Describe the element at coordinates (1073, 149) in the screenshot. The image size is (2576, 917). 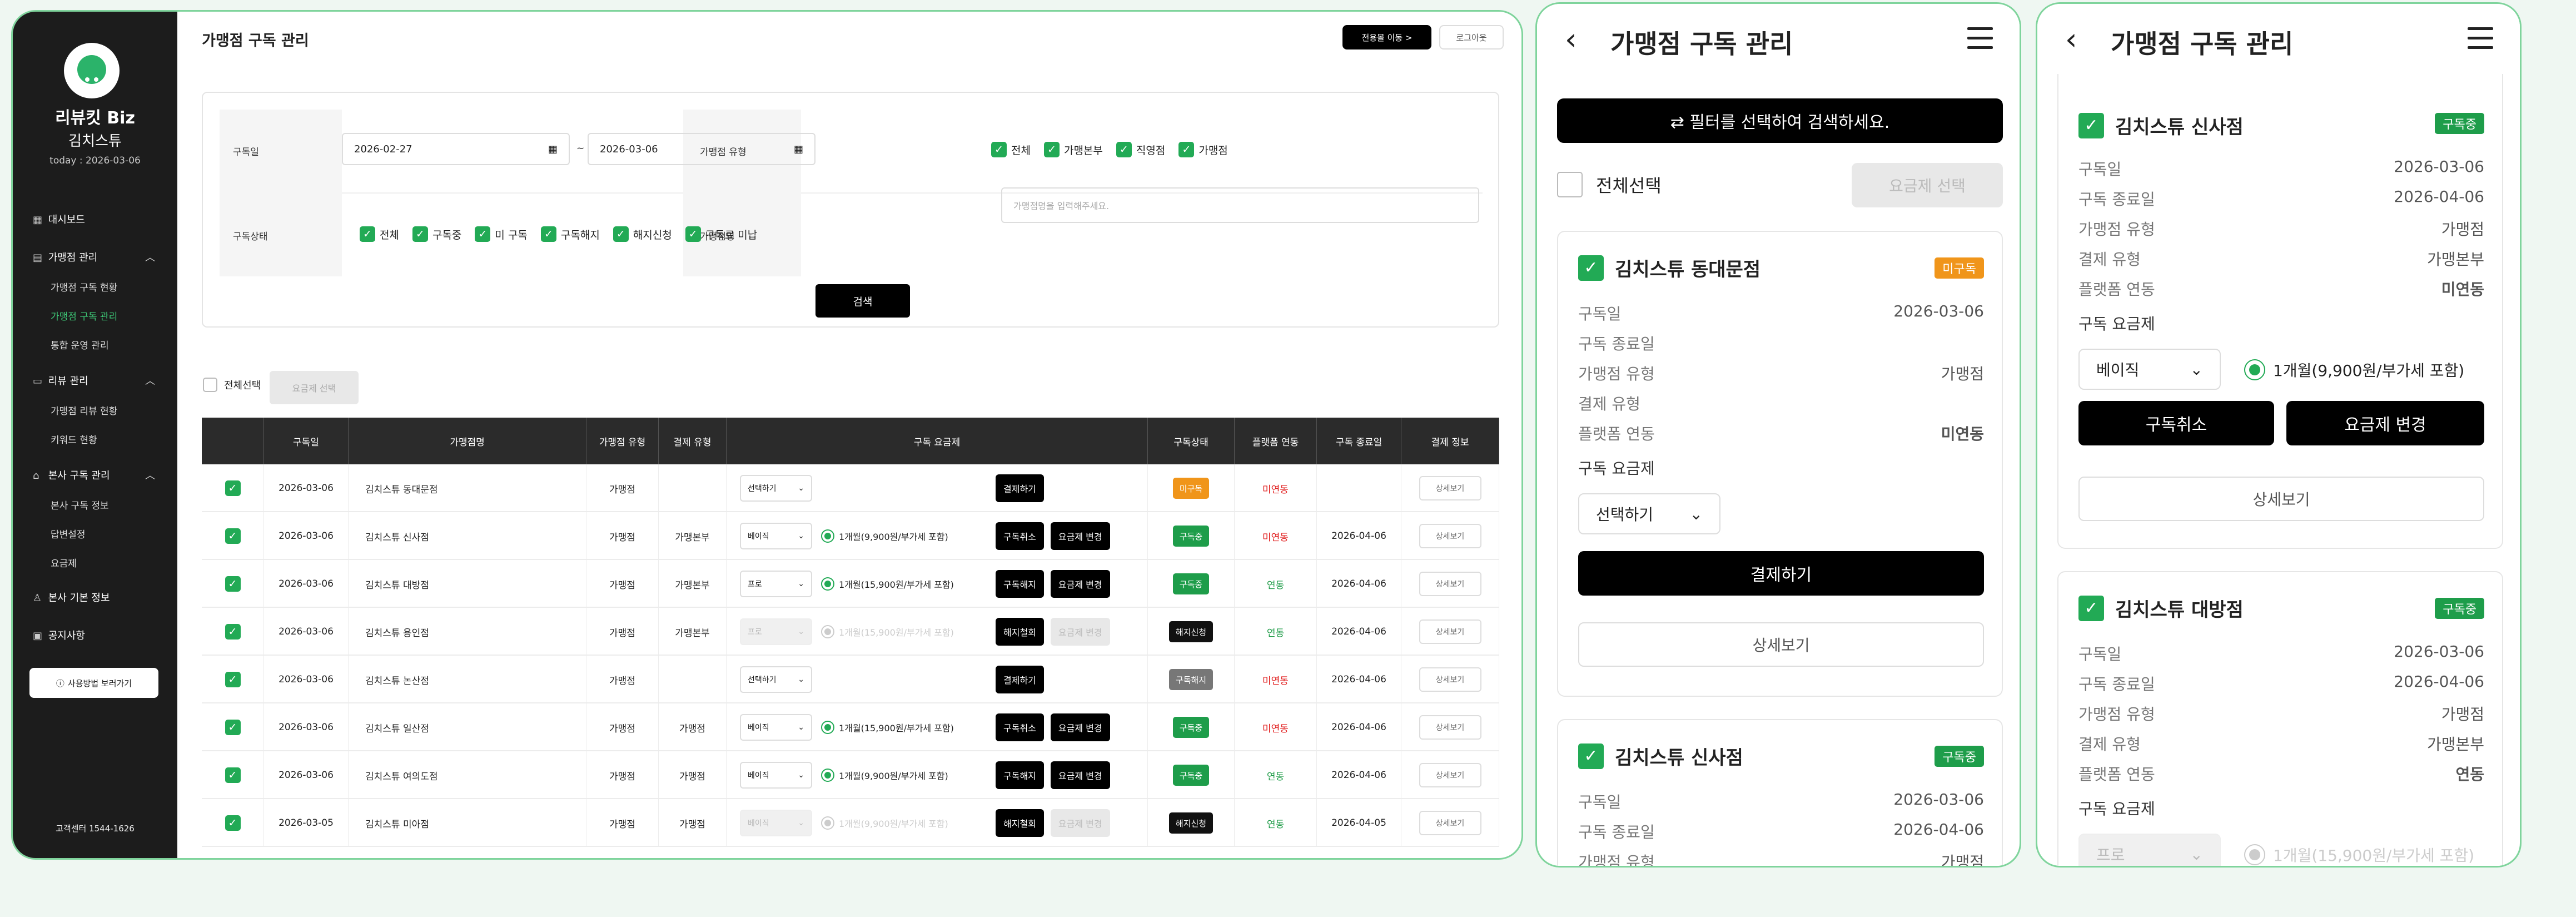
I see `type-hq: ✓ 가맹본부` at that location.